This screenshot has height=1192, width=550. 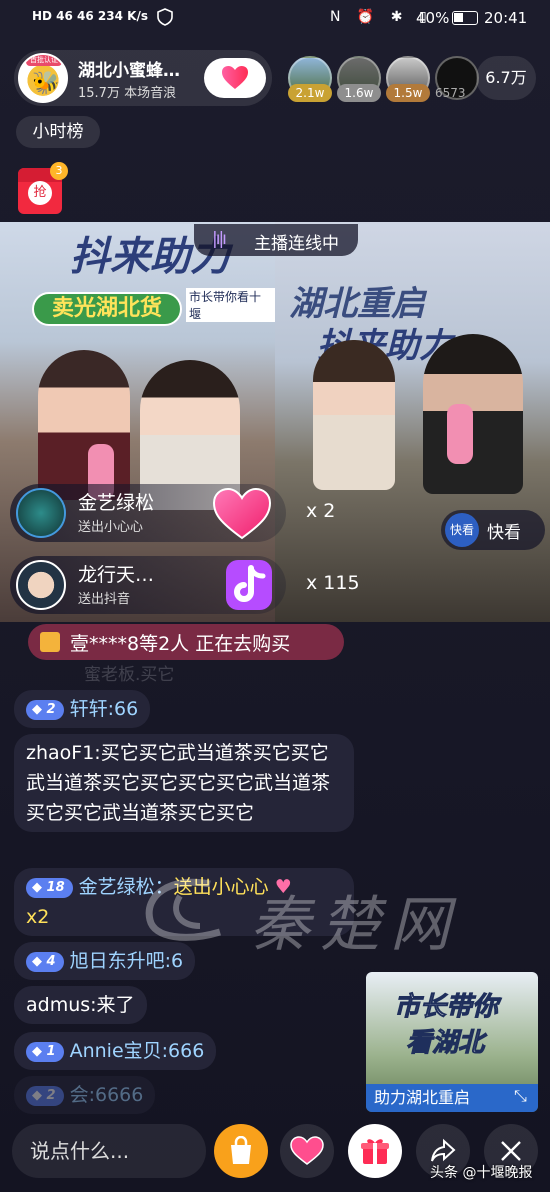 I want to click on chat-message-7: ◆ 2 会:6666, so click(x=85, y=1095).